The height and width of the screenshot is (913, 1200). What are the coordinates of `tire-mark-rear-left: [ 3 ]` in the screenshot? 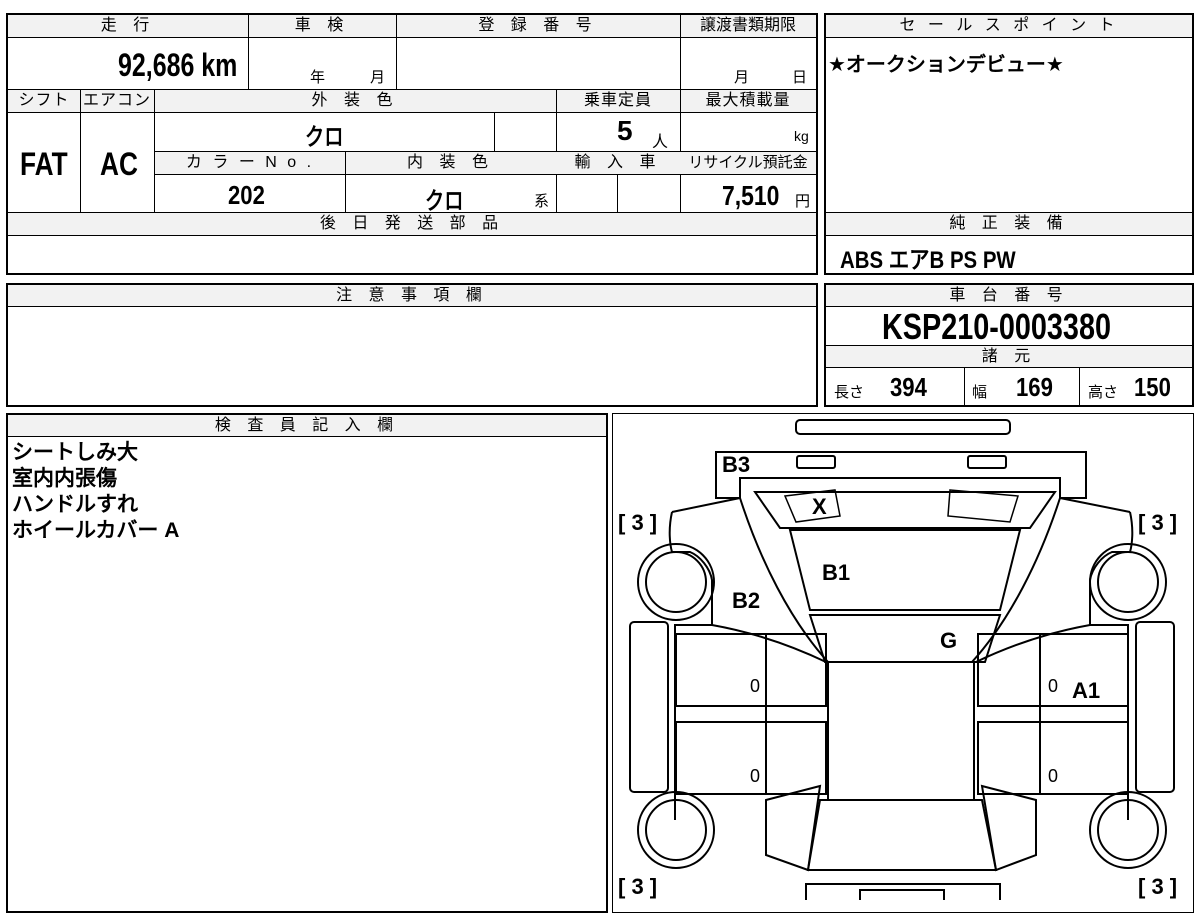 It's located at (638, 886).